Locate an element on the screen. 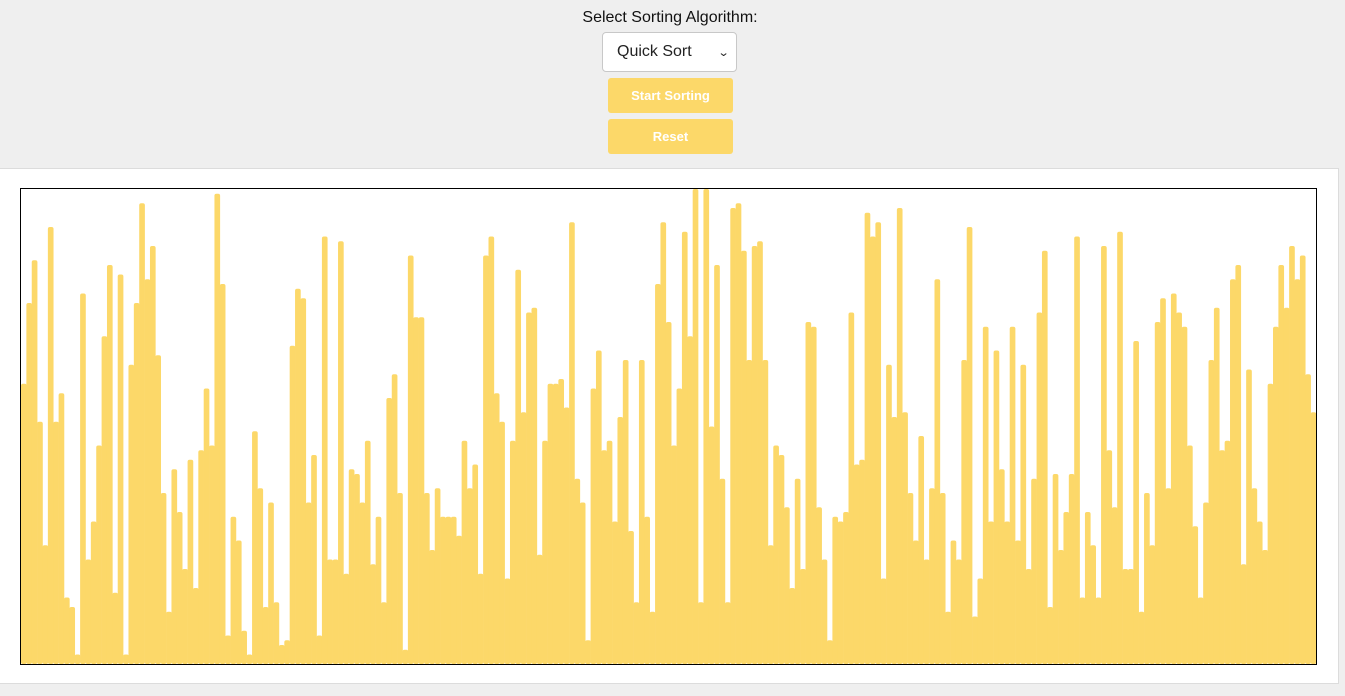 This screenshot has width=1345, height=696. start-sorting-button: Start Sorting is located at coordinates (670, 95).